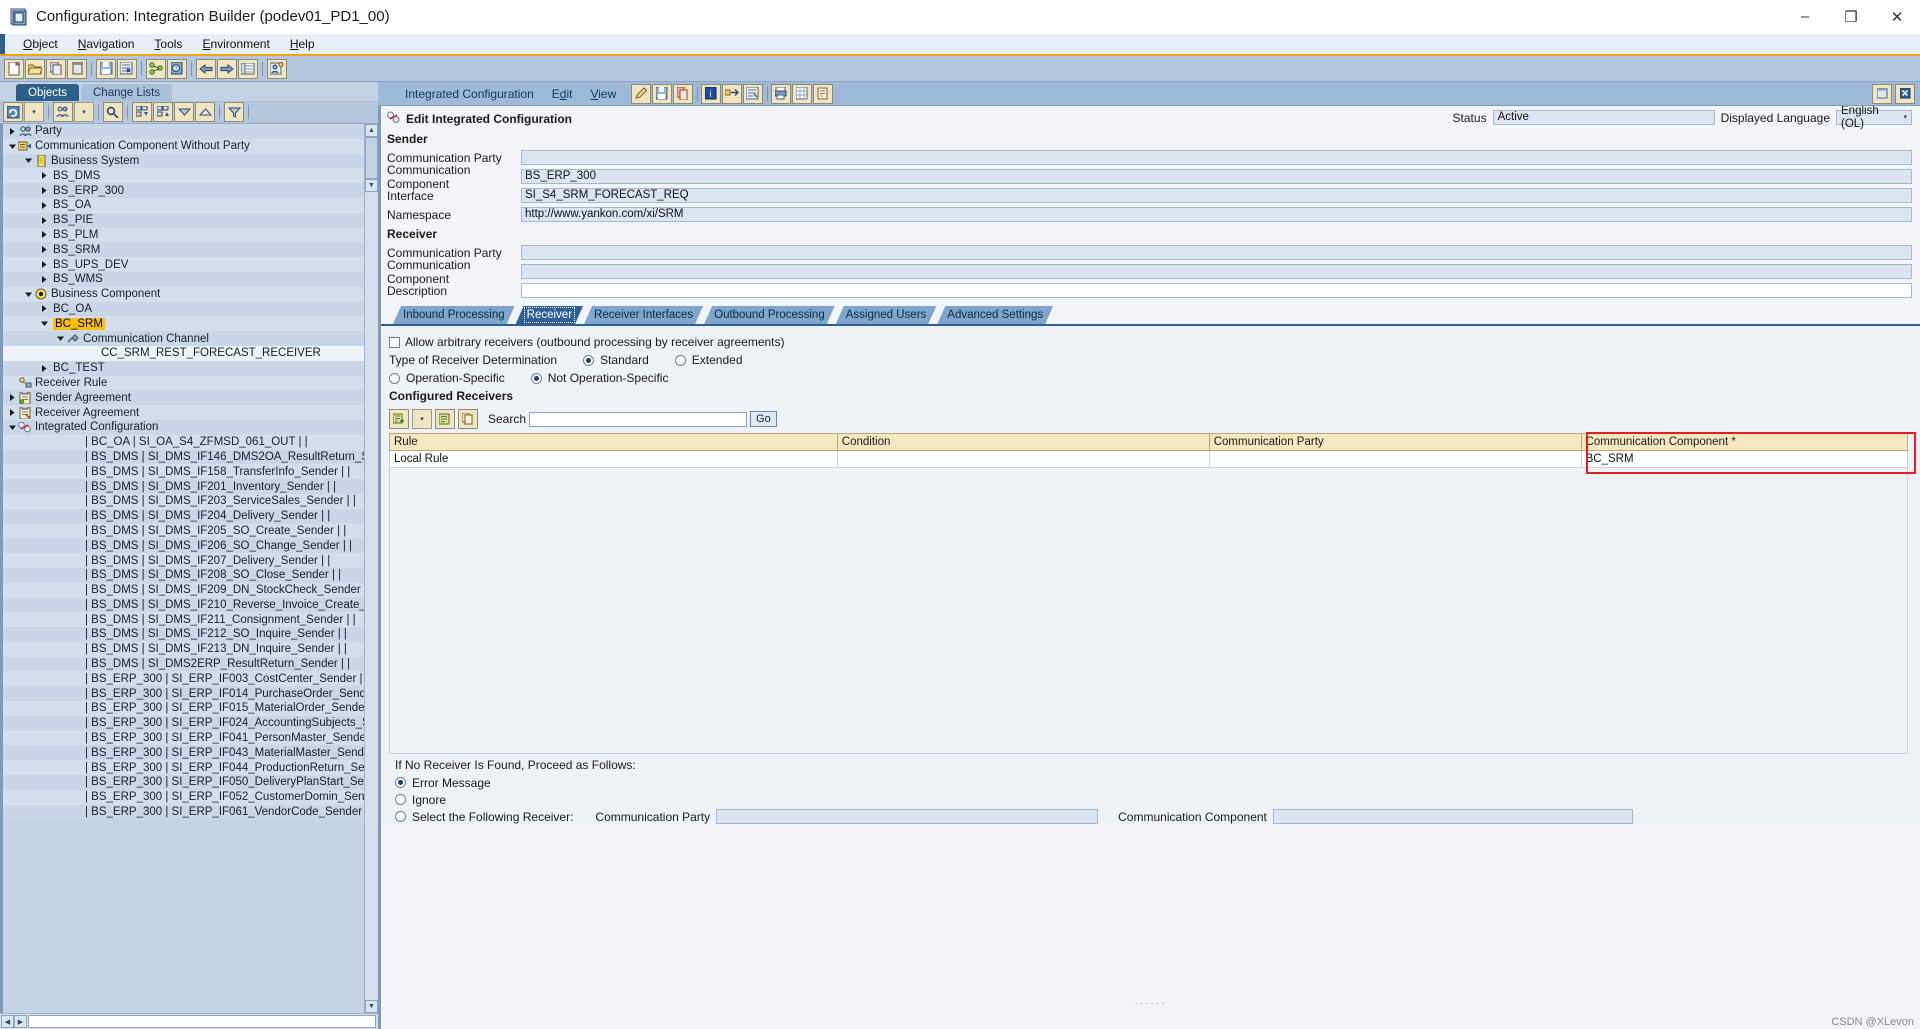 The width and height of the screenshot is (1920, 1029). I want to click on delete-row-icon, so click(445, 419).